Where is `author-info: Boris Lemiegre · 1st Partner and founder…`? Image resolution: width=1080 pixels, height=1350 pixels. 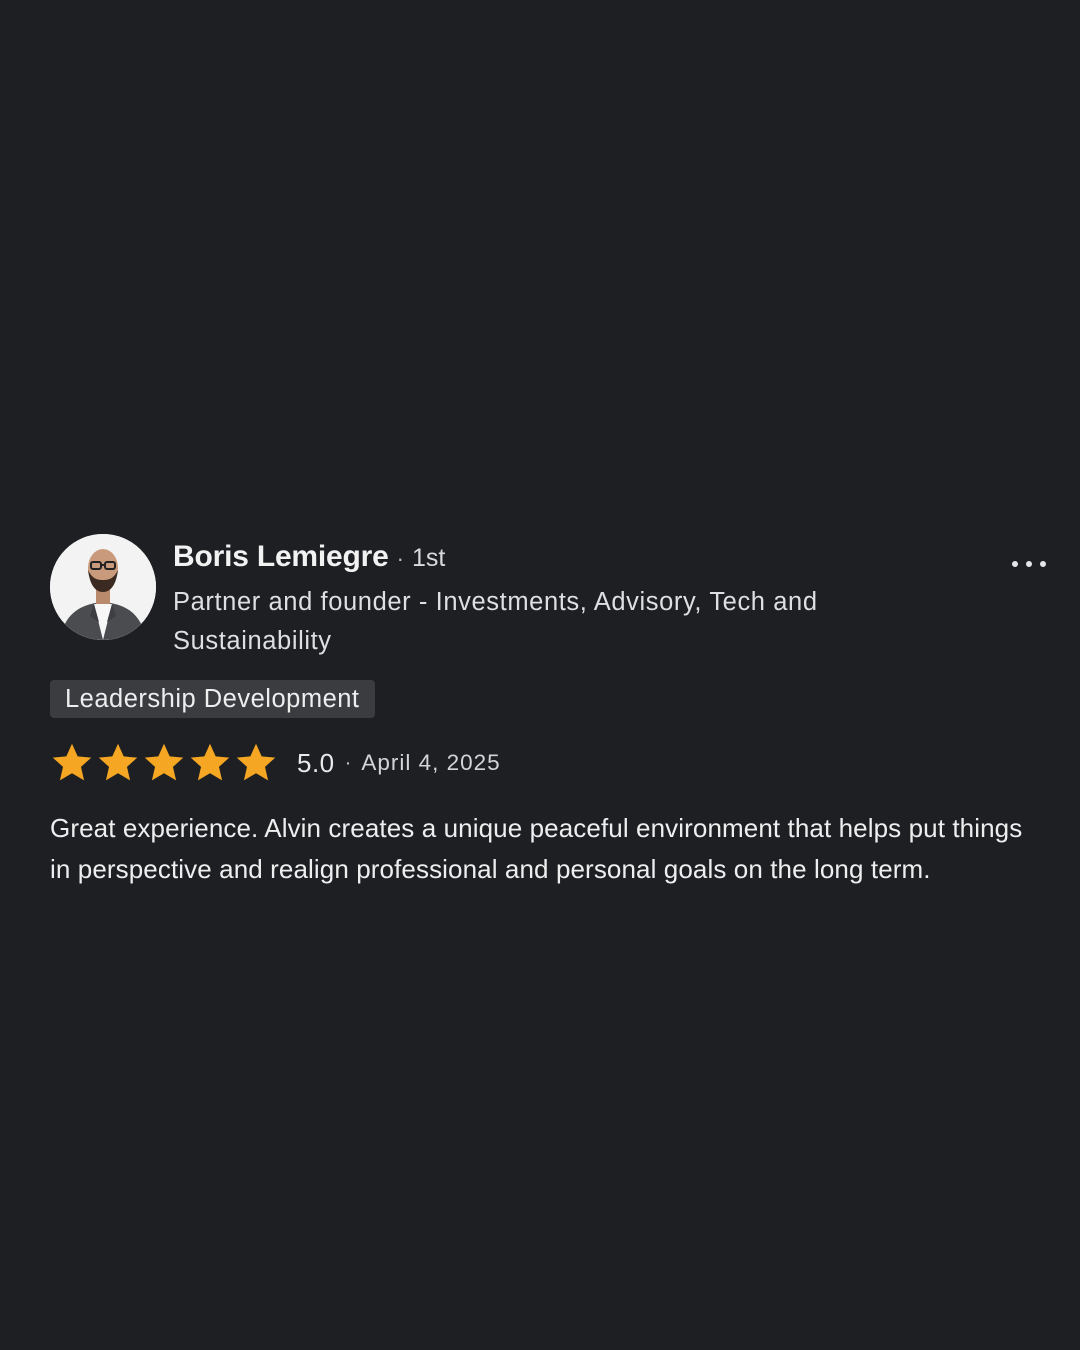
author-info: Boris Lemiegre · 1st Partner and founder… is located at coordinates (553, 600).